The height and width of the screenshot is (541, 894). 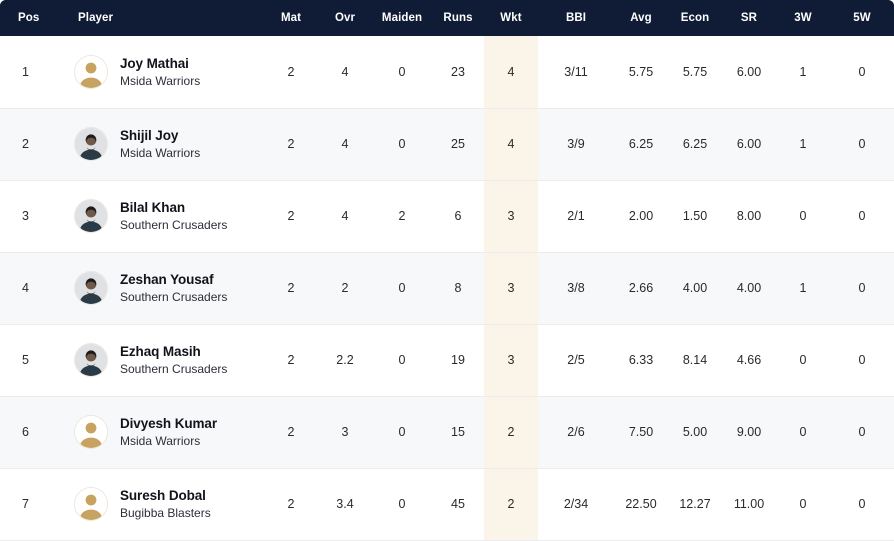 I want to click on cell-player: Bilal Khan Southern Crusaders, so click(x=160, y=216).